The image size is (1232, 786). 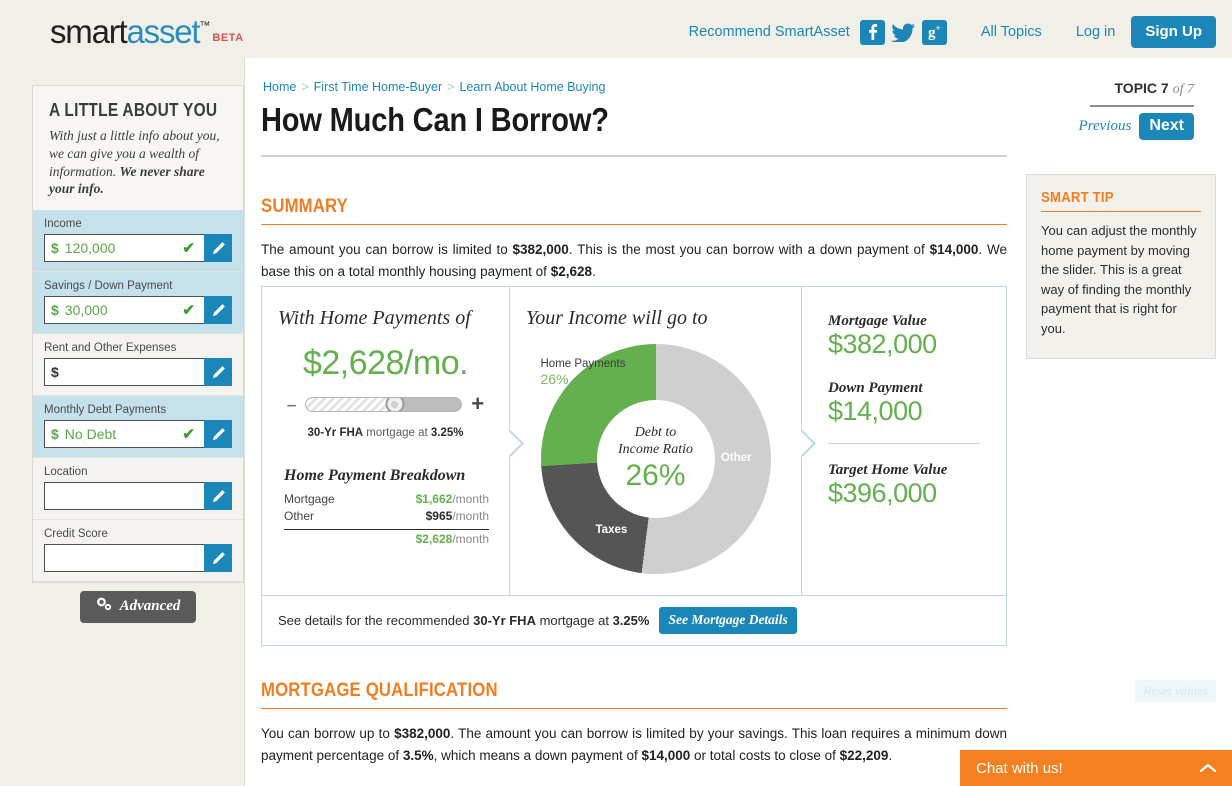 I want to click on donut-center: Debt to Income Ratio 26%, so click(x=655, y=459).